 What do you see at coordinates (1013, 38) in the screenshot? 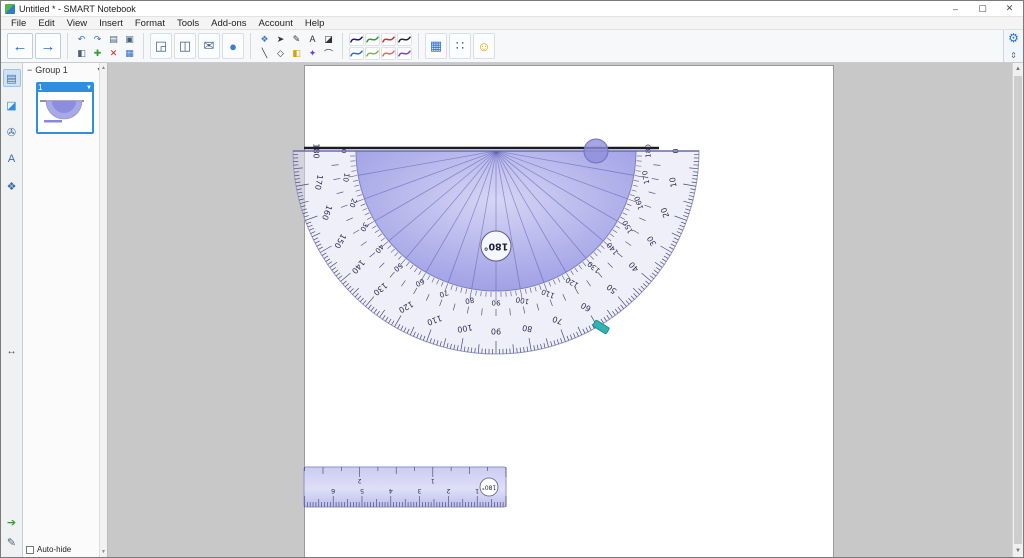
I see `settings-gear-icon: ⚙` at bounding box center [1013, 38].